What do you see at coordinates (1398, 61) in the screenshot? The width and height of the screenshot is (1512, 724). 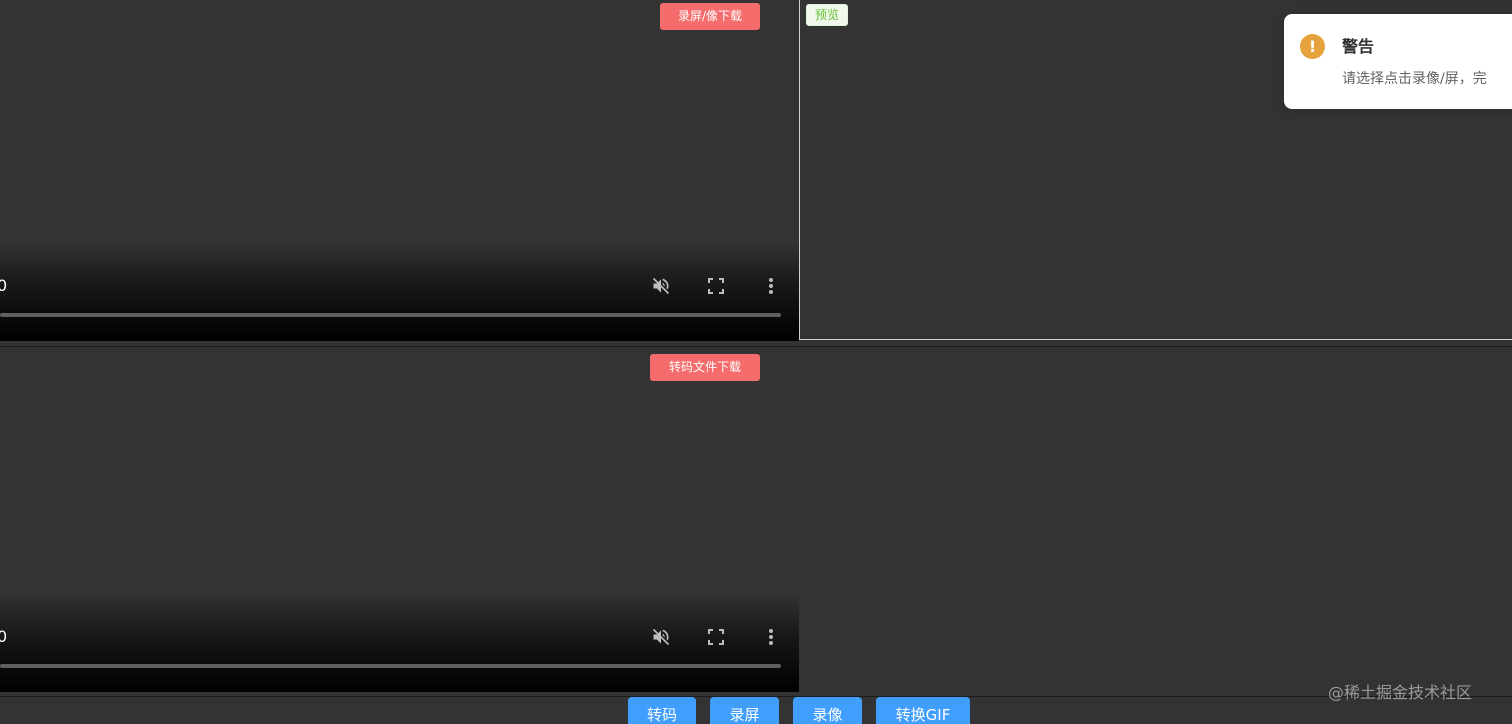 I see `warning-notification: ! 警告 请选择点击录像/屏，完` at bounding box center [1398, 61].